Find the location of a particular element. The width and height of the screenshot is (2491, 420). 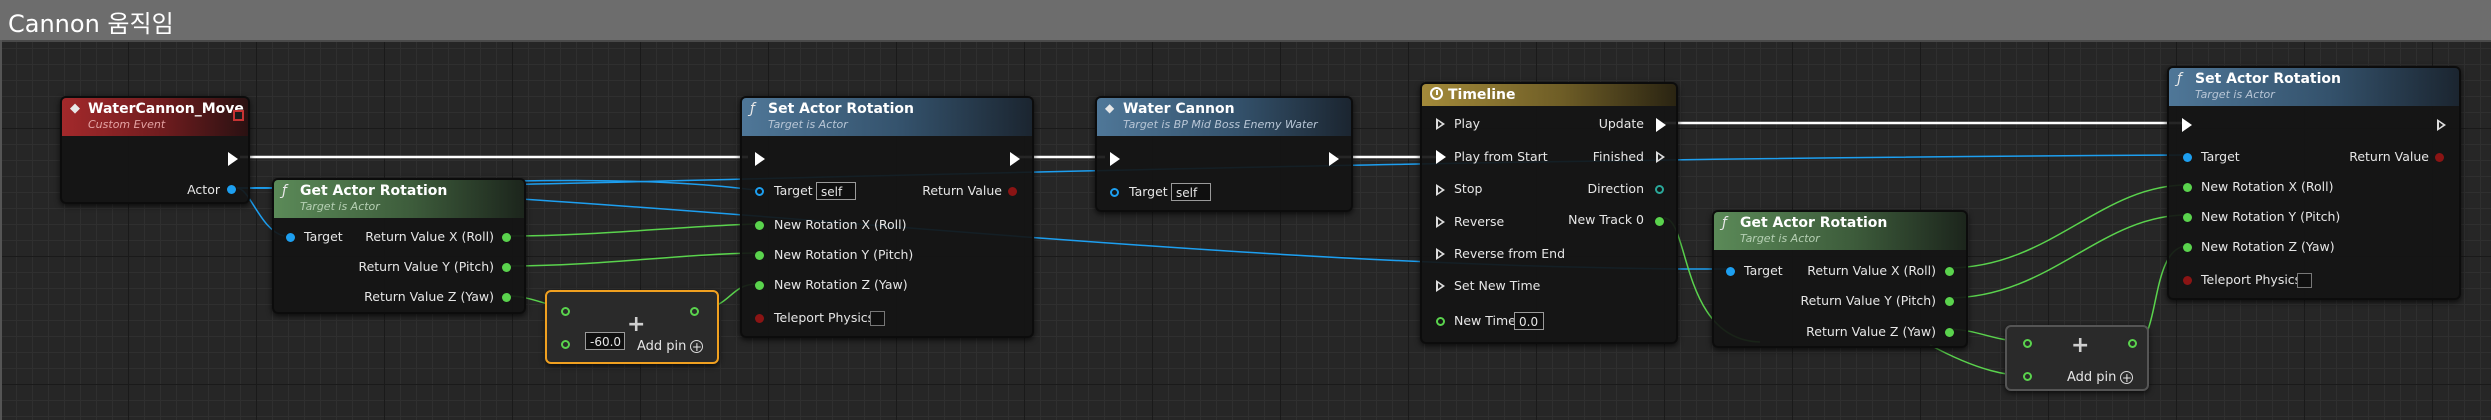

finished-label: Finished is located at coordinates (1618, 156).